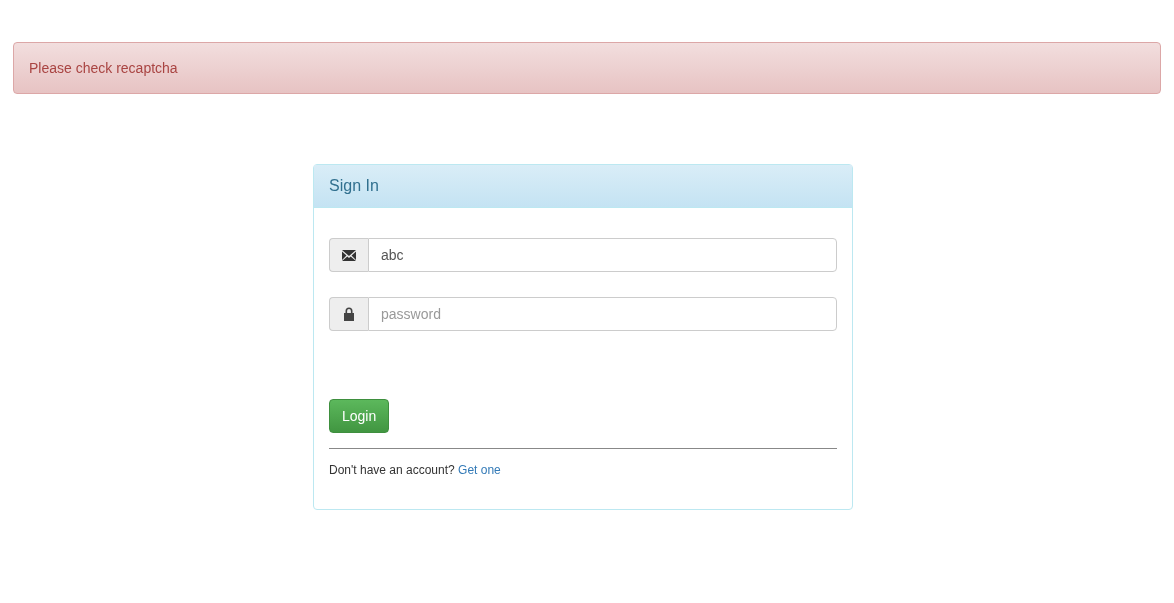  What do you see at coordinates (587, 68) in the screenshot?
I see `alert-message: Please check recaptcha` at bounding box center [587, 68].